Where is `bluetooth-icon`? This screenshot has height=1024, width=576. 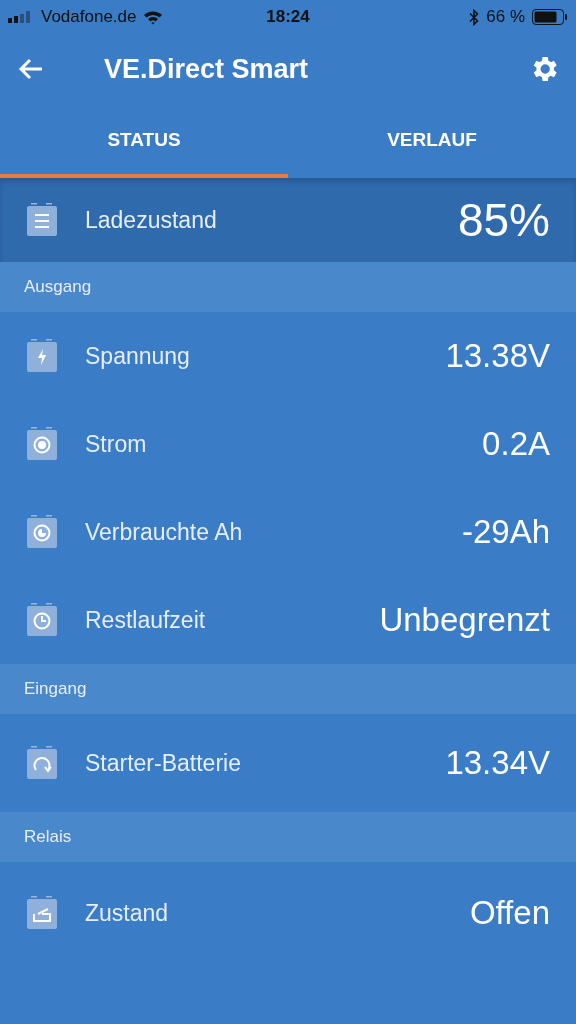 bluetooth-icon is located at coordinates (474, 17).